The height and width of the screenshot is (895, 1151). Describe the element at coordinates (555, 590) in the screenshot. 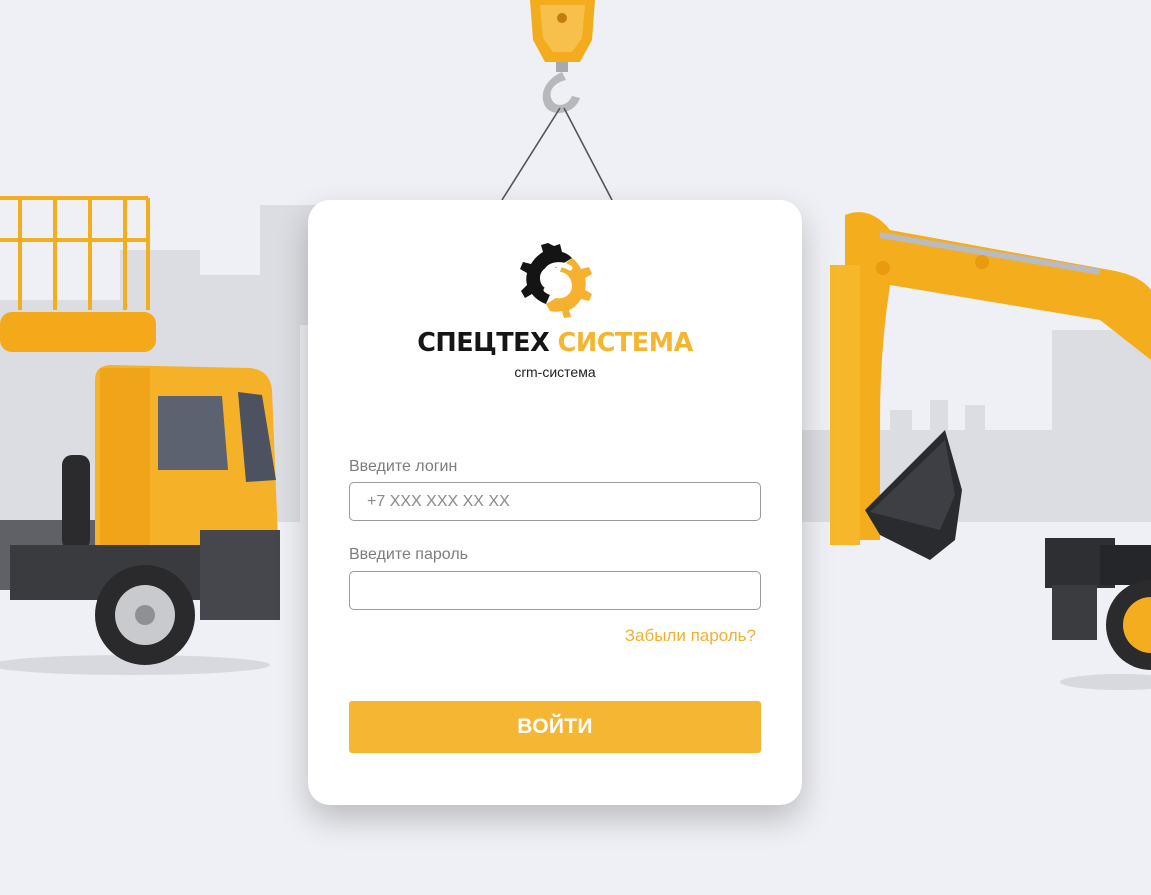

I see `password-input` at that location.